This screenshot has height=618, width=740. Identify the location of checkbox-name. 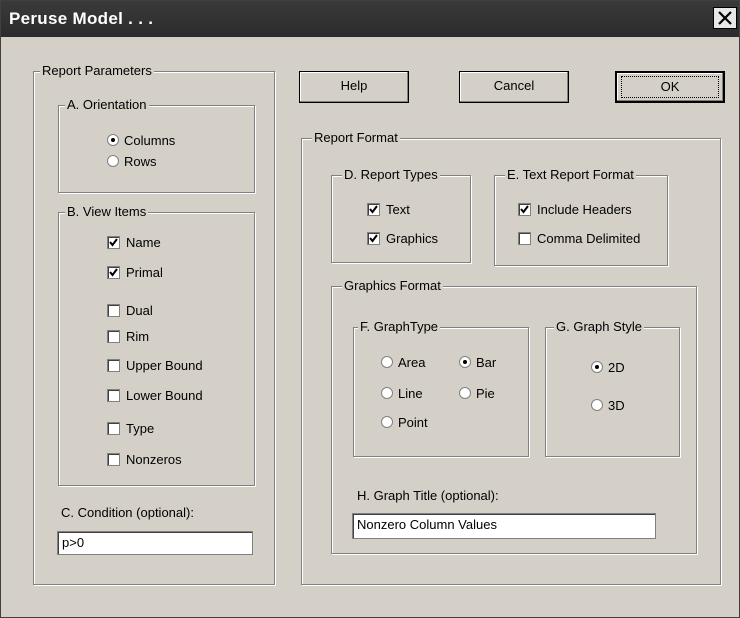
(113, 242).